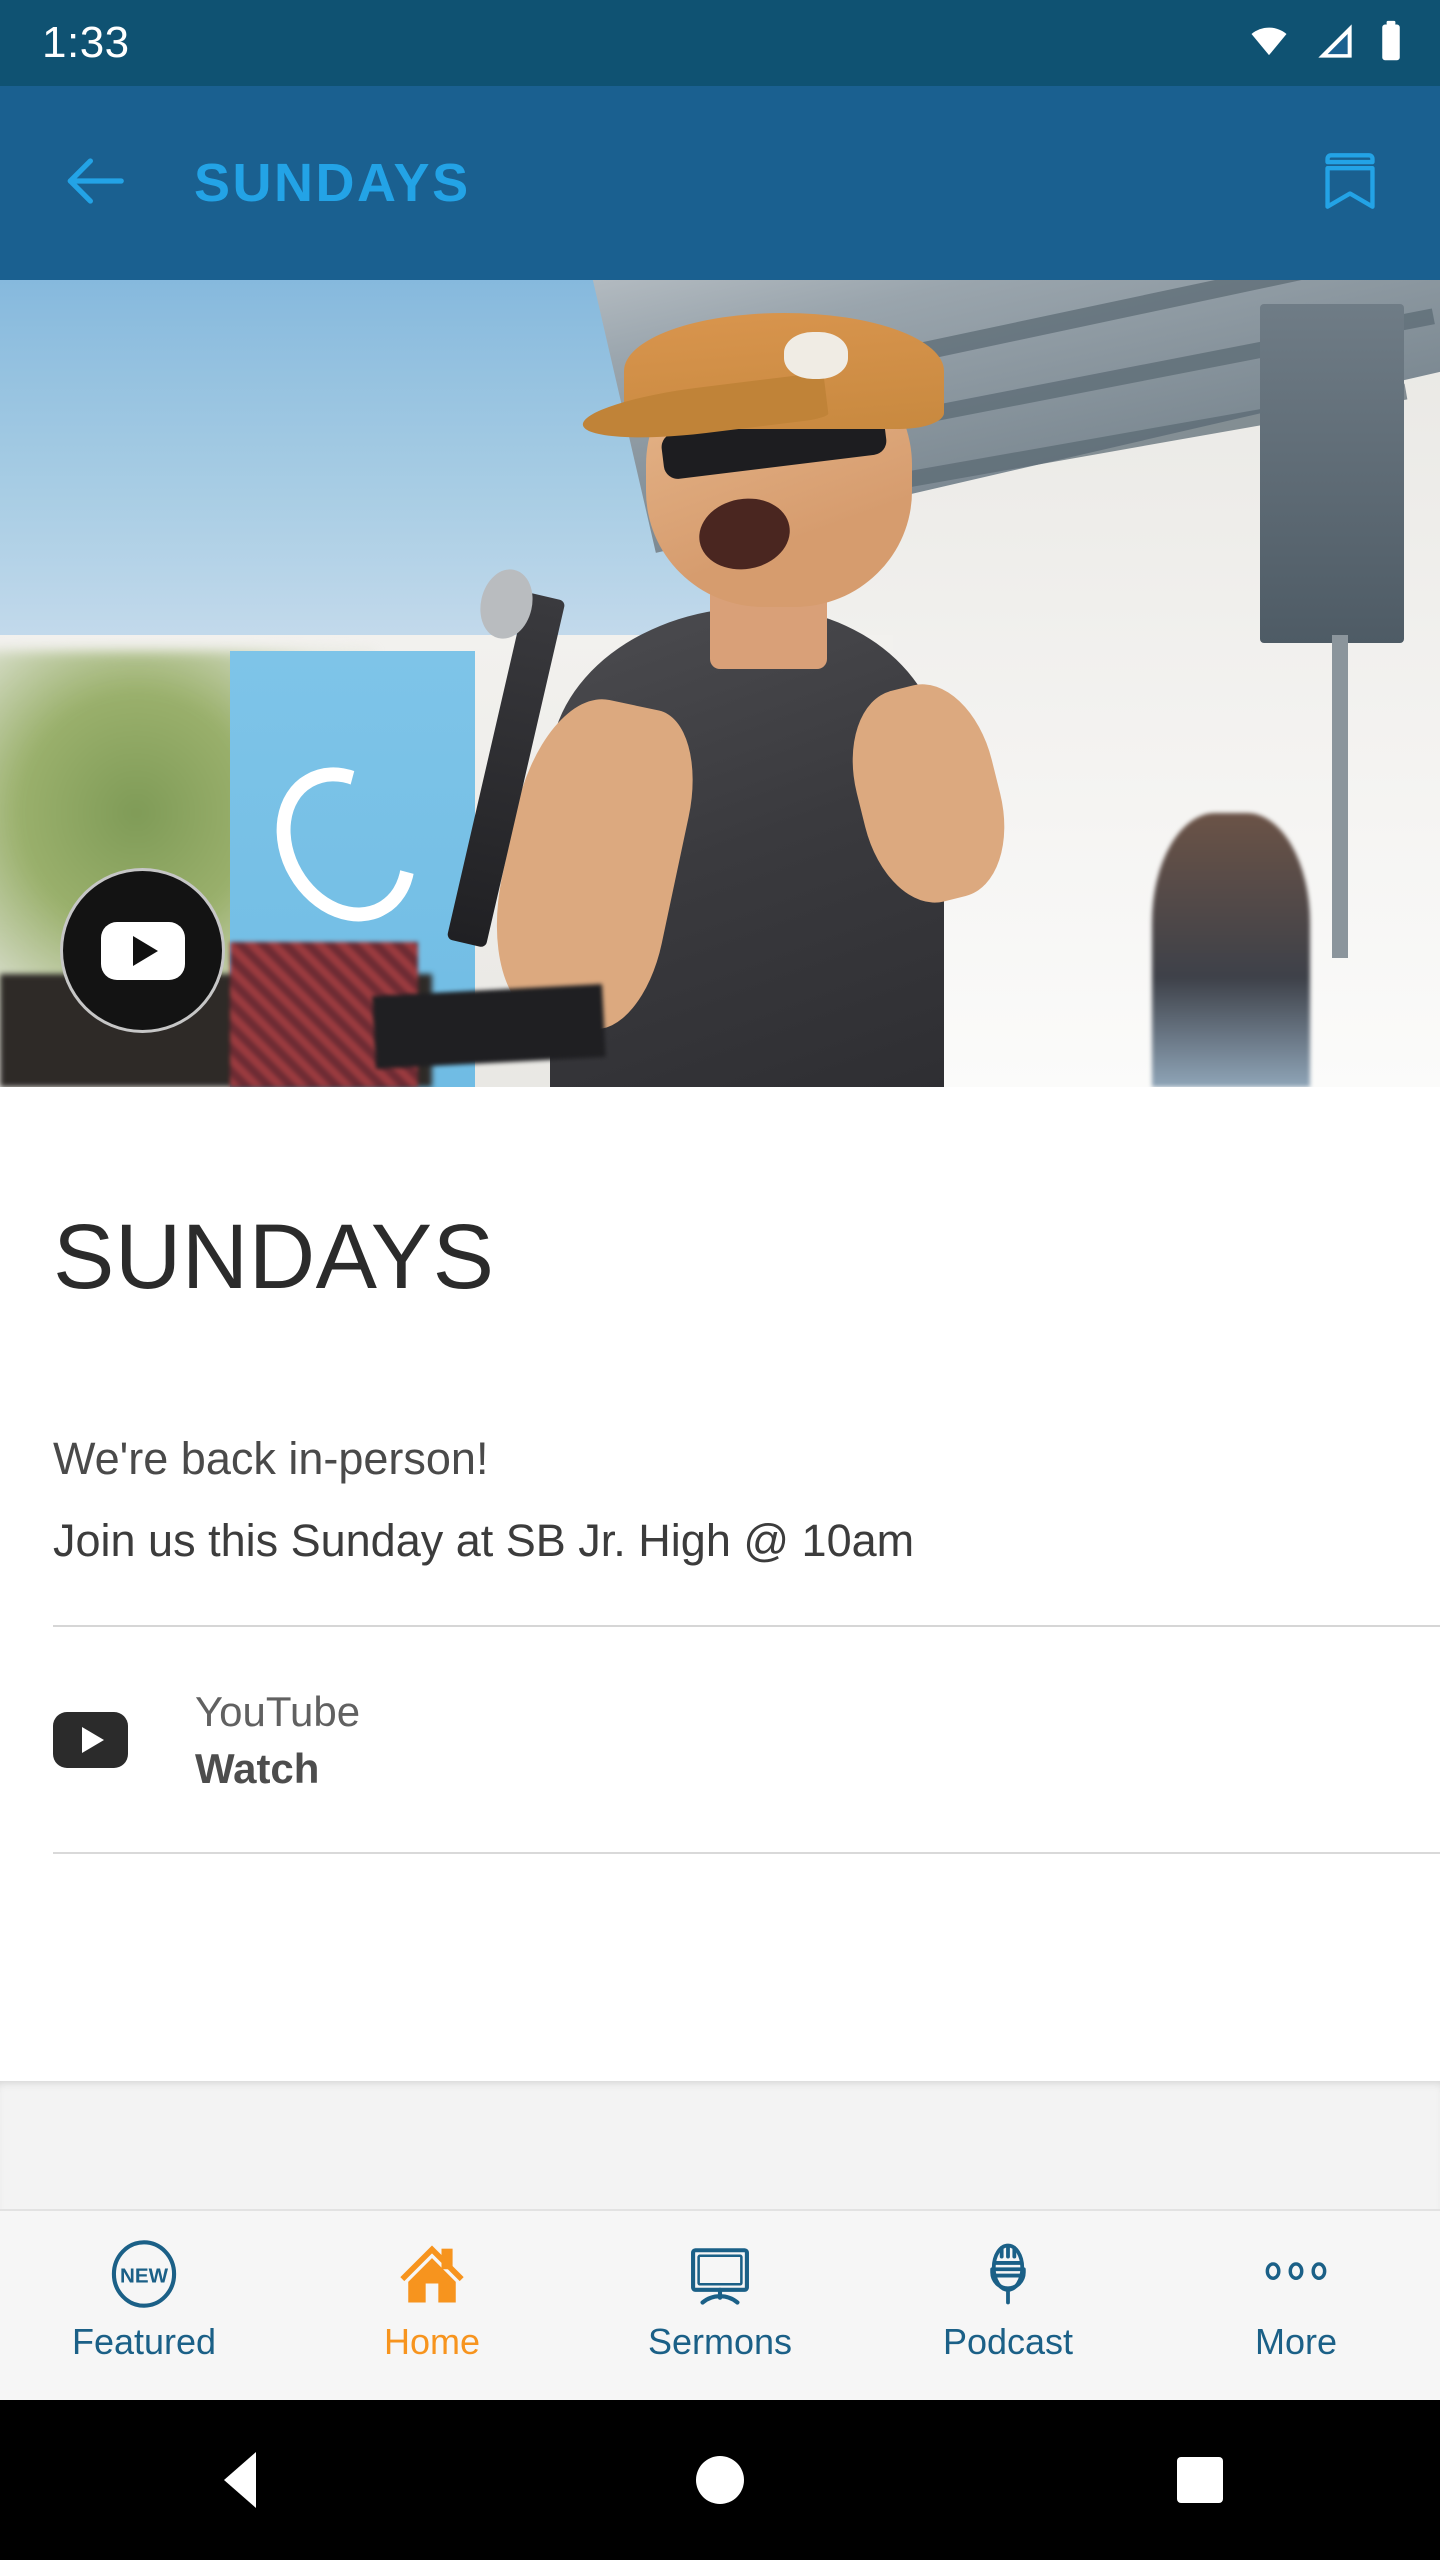  I want to click on nav-item-sermons: Sermons, so click(720, 2285).